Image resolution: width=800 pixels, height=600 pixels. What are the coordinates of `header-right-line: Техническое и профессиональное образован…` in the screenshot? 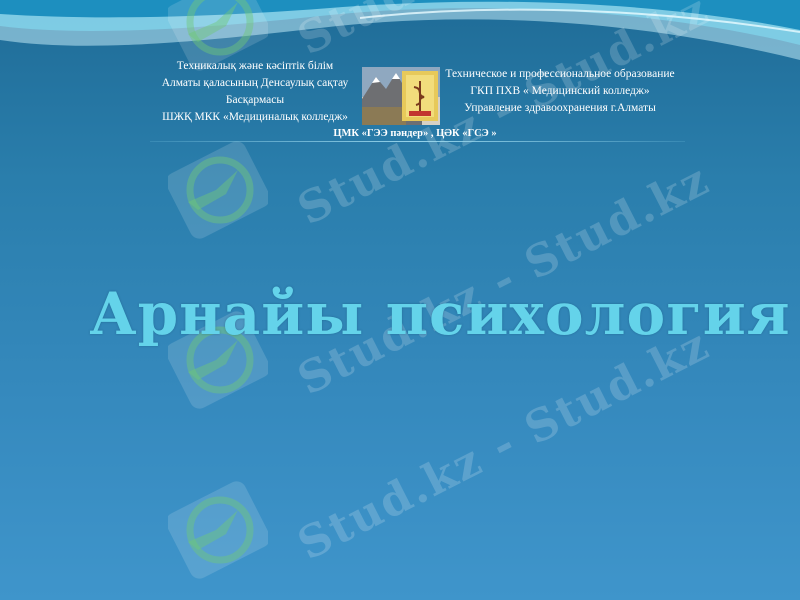 It's located at (560, 74).